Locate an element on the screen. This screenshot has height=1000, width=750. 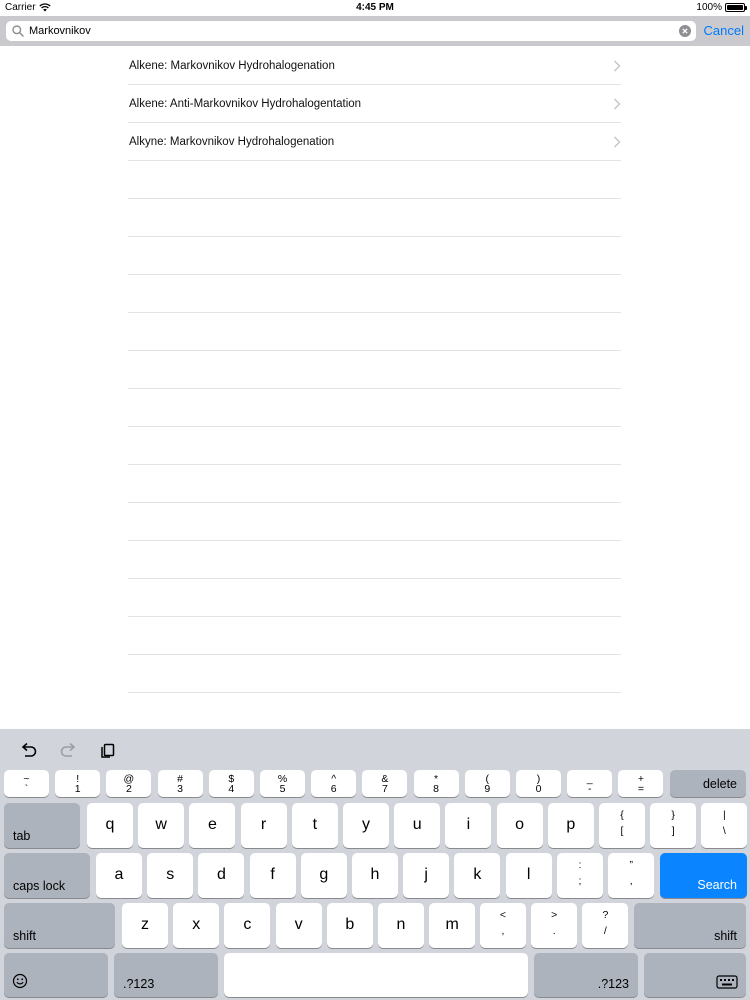
clear-icon is located at coordinates (685, 31).